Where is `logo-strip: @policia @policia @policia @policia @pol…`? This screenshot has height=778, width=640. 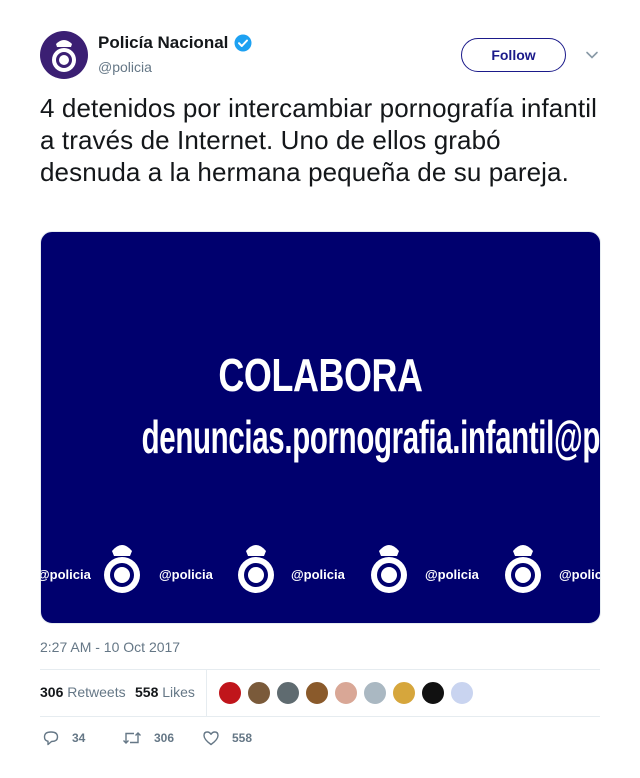 logo-strip: @policia @policia @policia @policia @pol… is located at coordinates (320, 567).